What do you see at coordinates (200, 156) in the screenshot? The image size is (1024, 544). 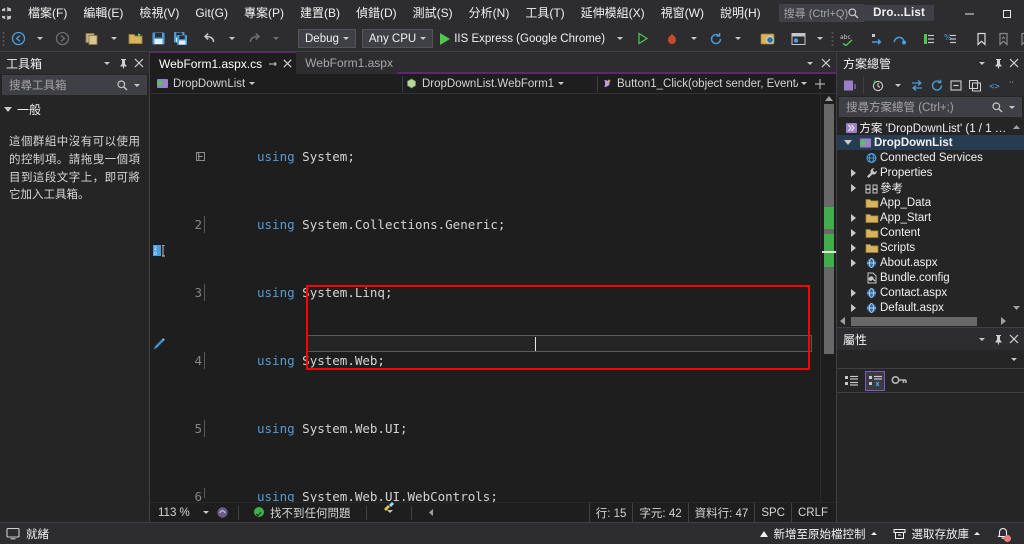 I see `fold-toggle-icon: −` at bounding box center [200, 156].